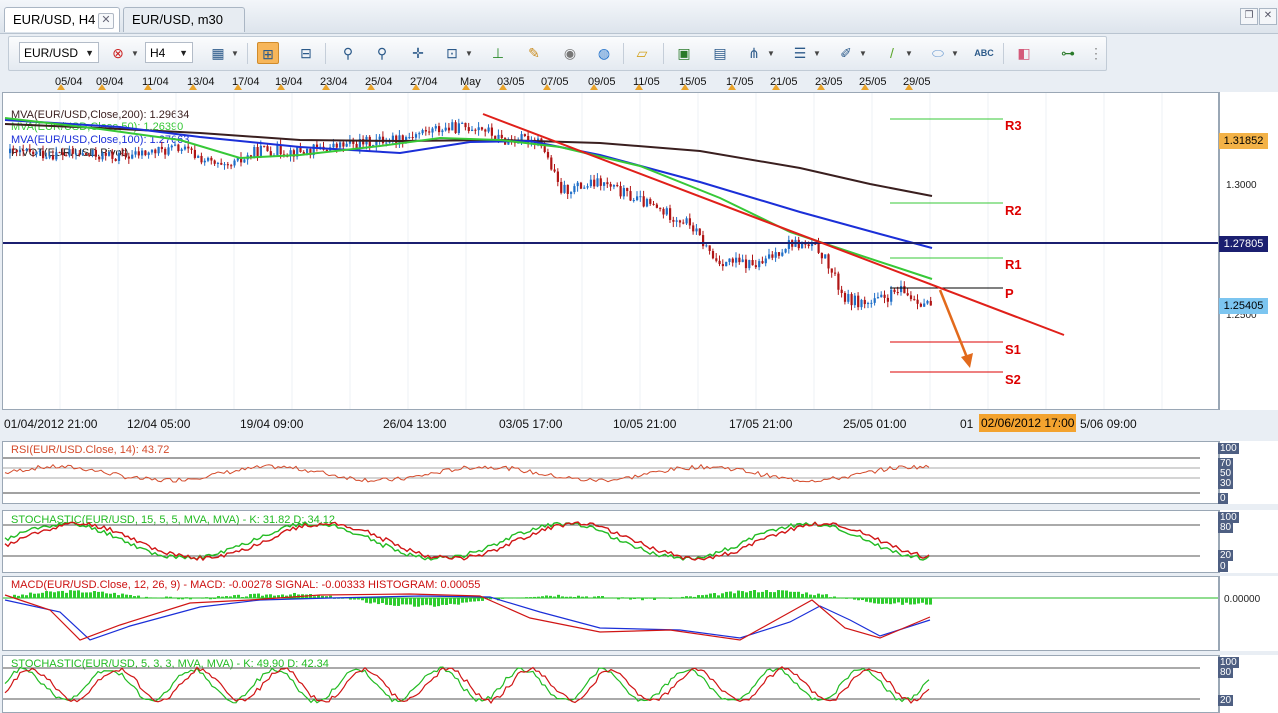 This screenshot has width=1278, height=713. What do you see at coordinates (467, 473) in the screenshot?
I see `rsi-line` at bounding box center [467, 473].